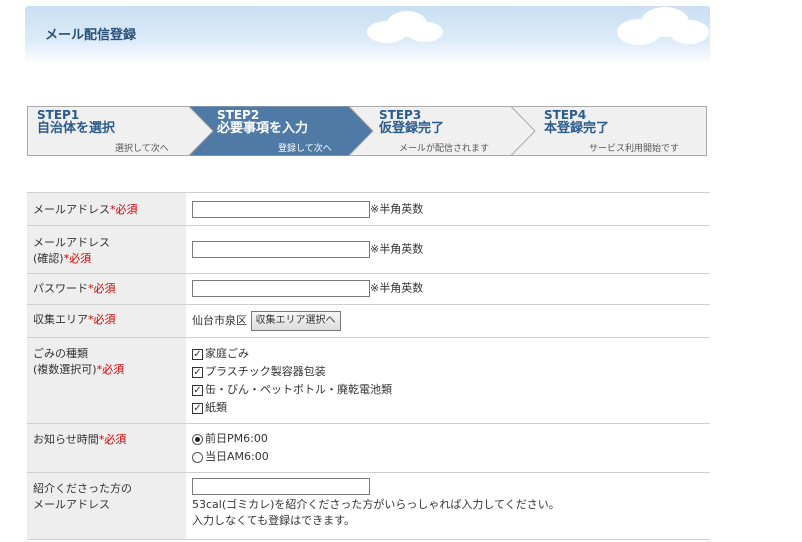  Describe the element at coordinates (65, 369) in the screenshot. I see `garbage-label-sub: (複数選択可)` at that location.